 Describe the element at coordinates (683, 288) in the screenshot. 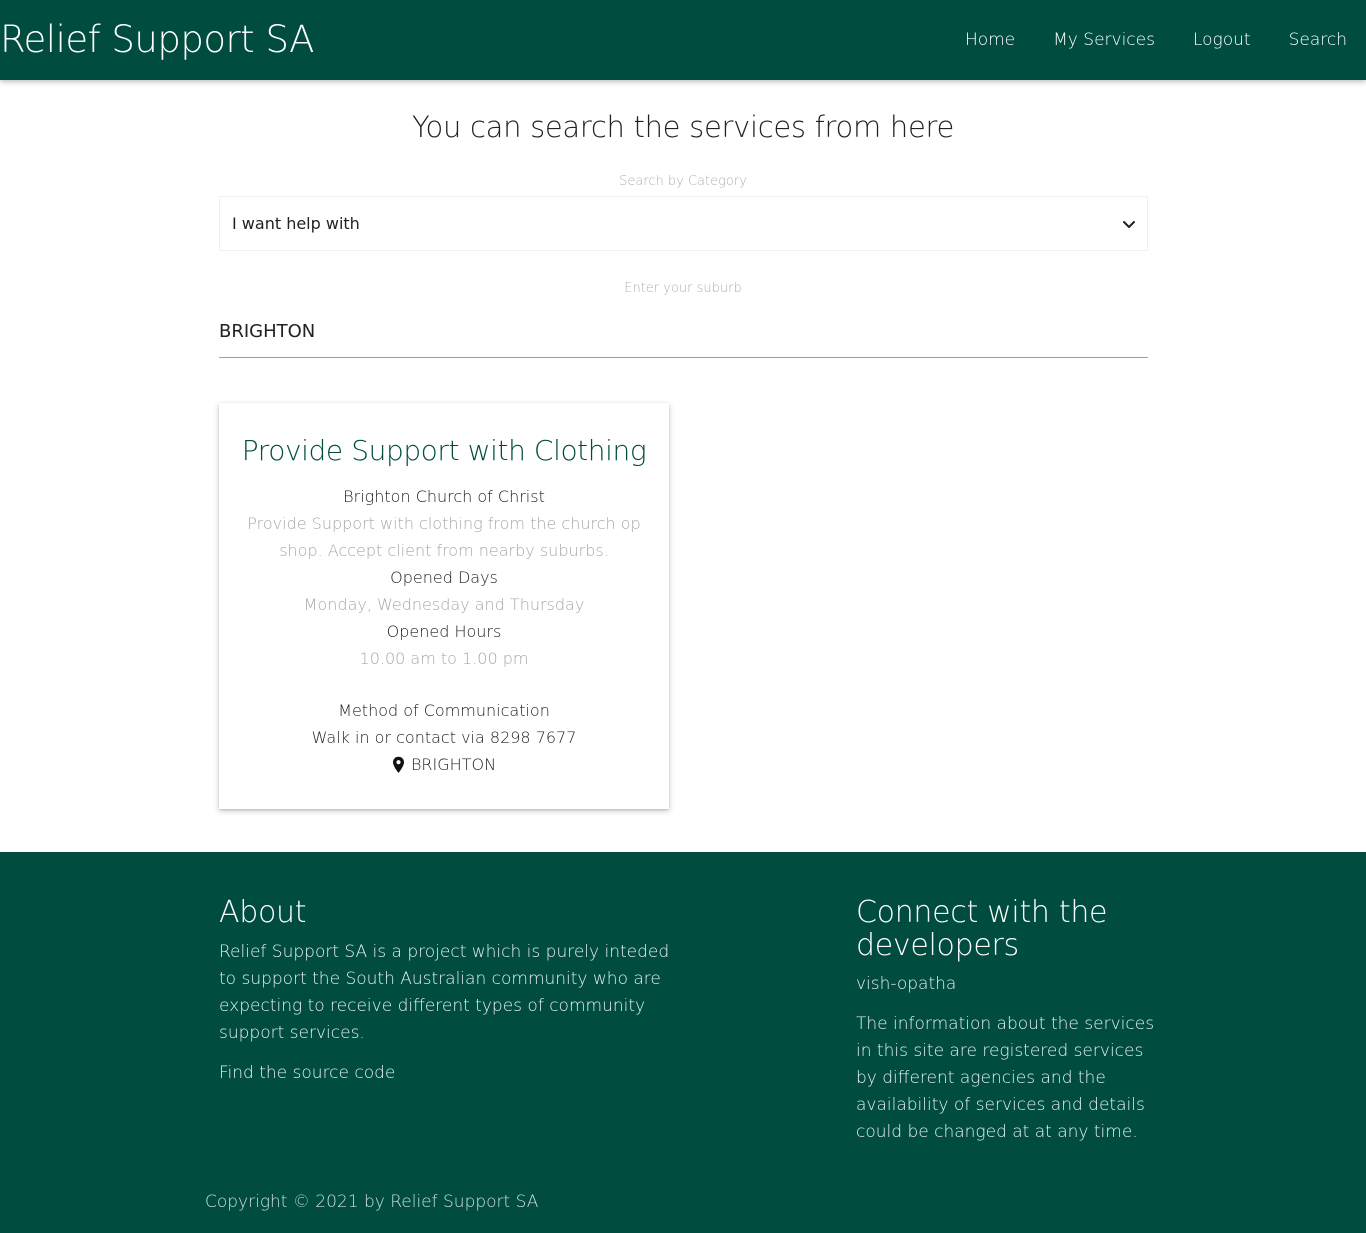

I see `suburb-label: Enter your suburb` at that location.